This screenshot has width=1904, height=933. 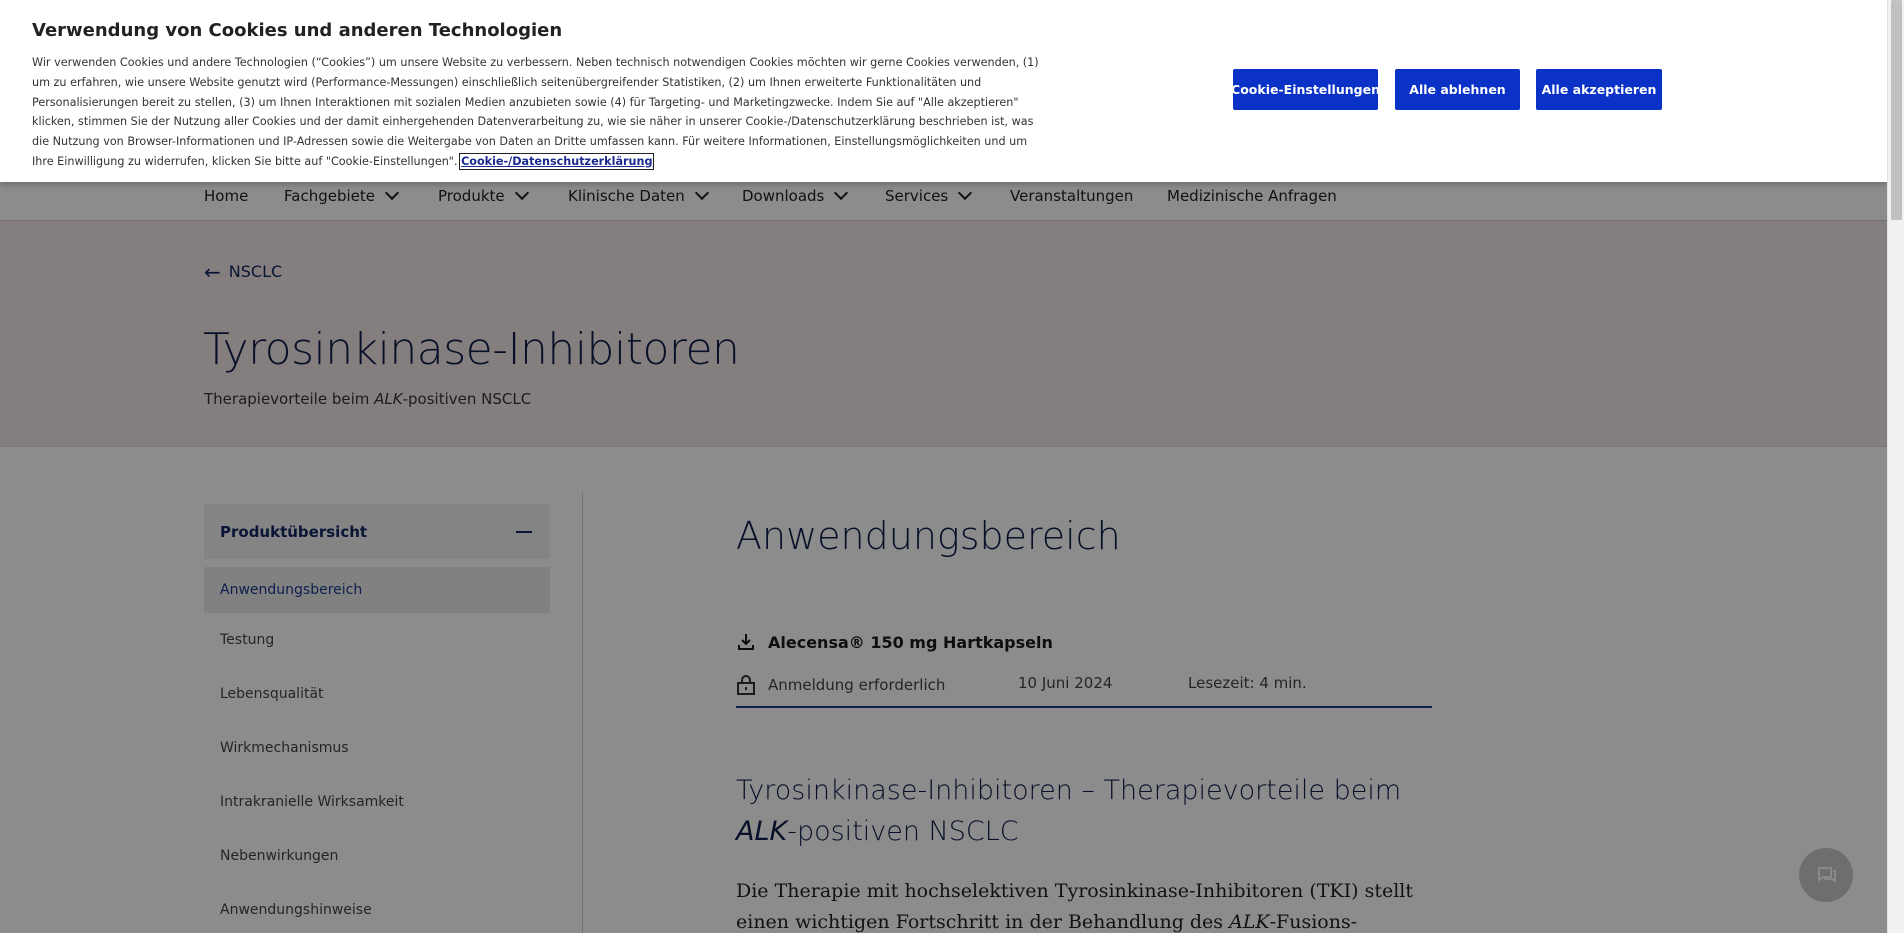 I want to click on reject-all-button: Alle ablehnen, so click(x=1457, y=89).